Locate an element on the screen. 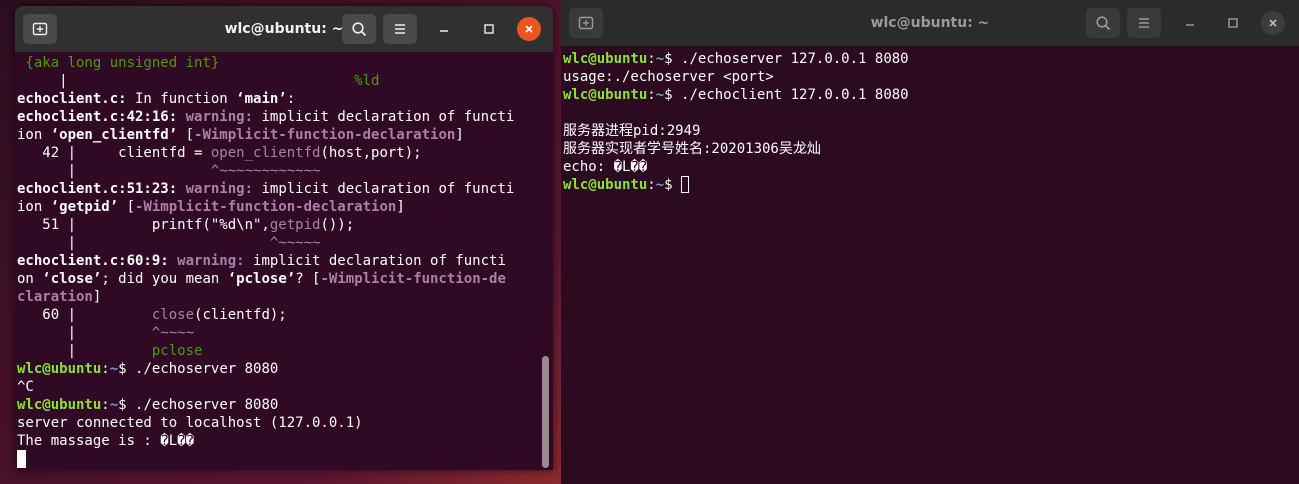 The width and height of the screenshot is (1299, 484). text-segment: echoclient.c:51:23: is located at coordinates (97, 189).